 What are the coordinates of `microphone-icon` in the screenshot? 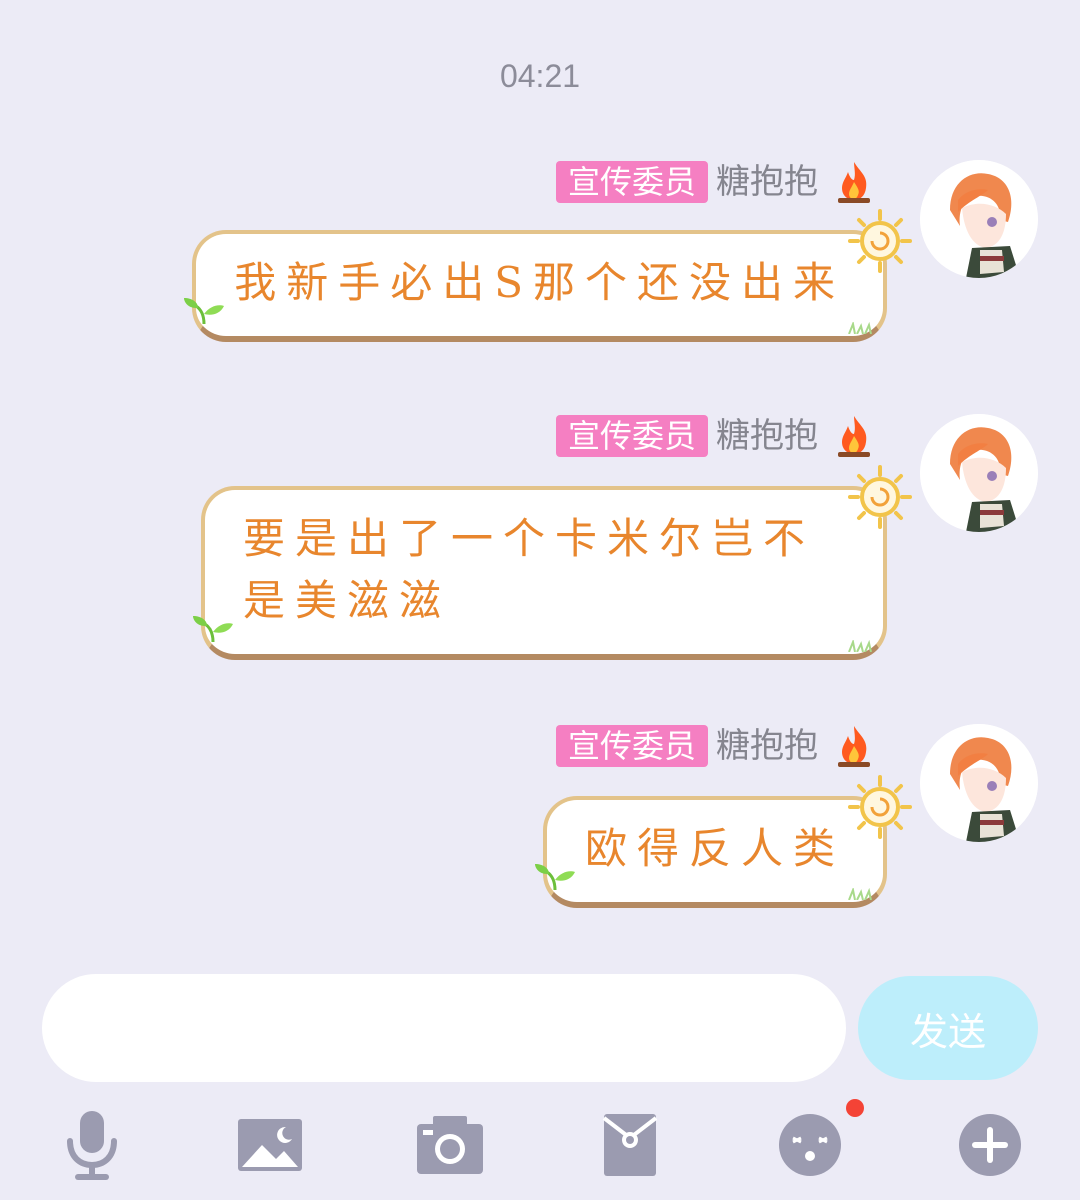 It's located at (92, 1145).